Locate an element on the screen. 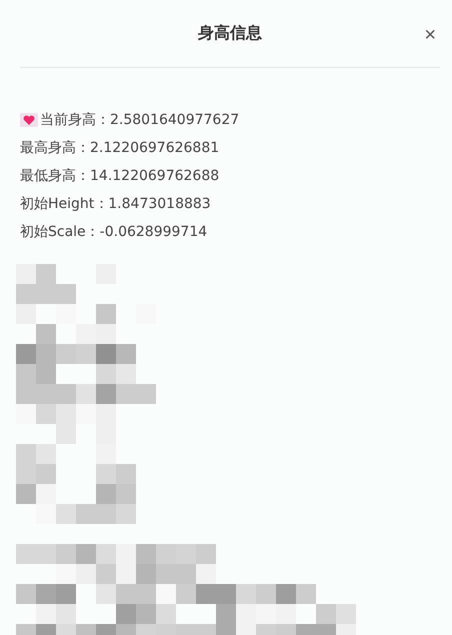 This screenshot has width=452, height=635. info-text: 当前身高：2.5801640977627 is located at coordinates (140, 120).